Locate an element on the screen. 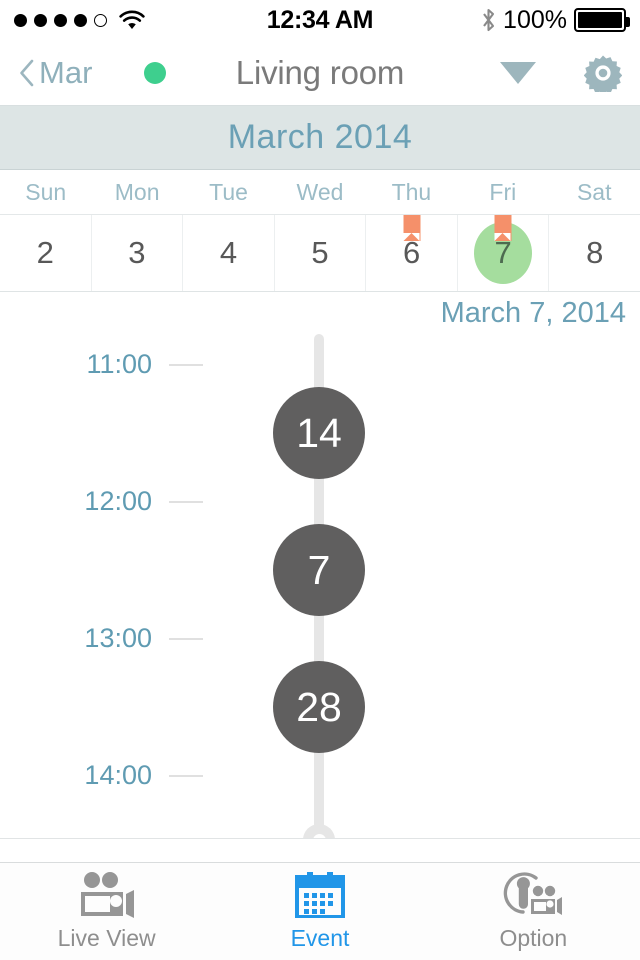  timeline-event-bubble: 7 is located at coordinates (319, 570).